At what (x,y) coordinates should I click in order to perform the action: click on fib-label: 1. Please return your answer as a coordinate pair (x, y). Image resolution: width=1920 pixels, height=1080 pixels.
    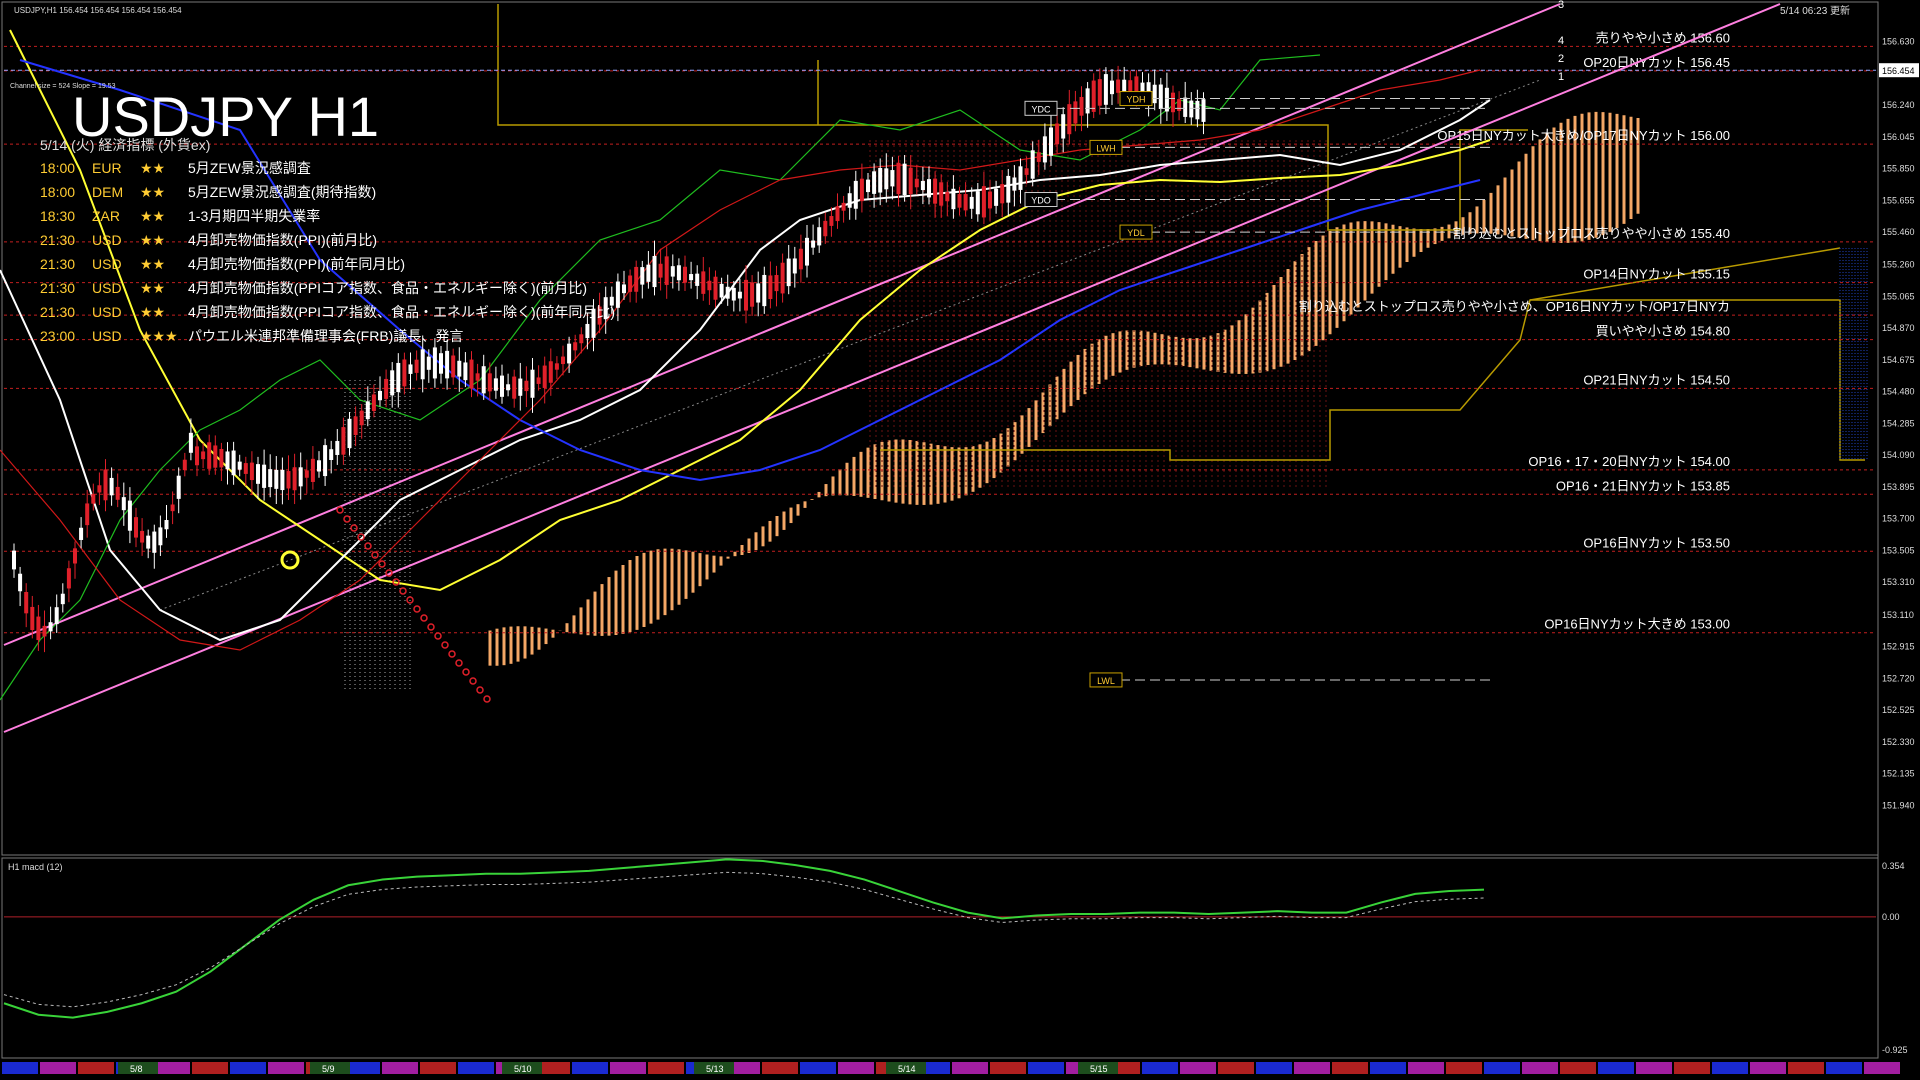
    Looking at the image, I should click on (1561, 77).